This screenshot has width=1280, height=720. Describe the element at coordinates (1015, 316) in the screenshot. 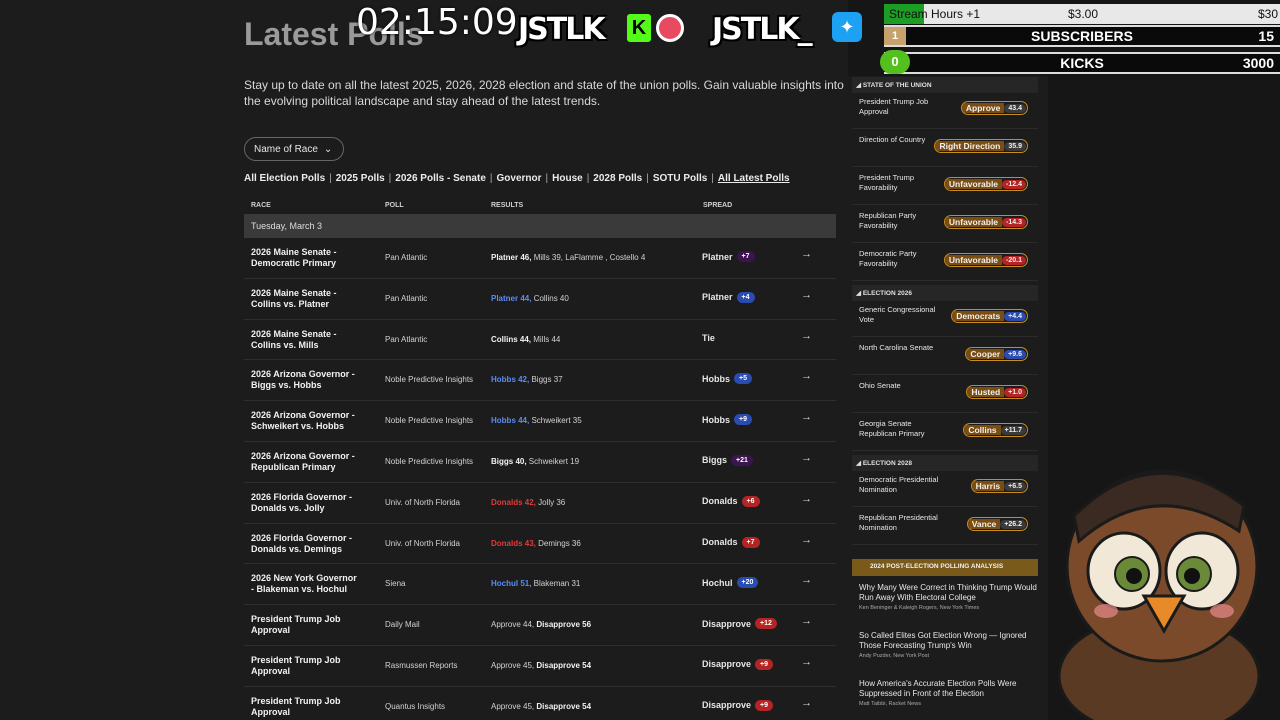

I see `badge-value: +4.4` at that location.